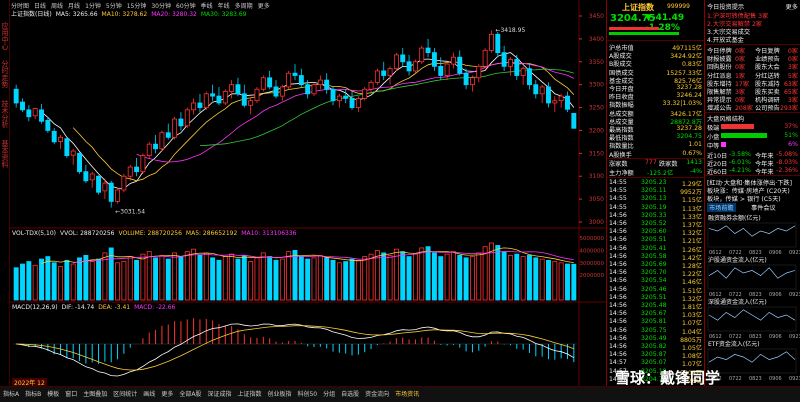  Describe the element at coordinates (695, 145) in the screenshot. I see `stat-value: 1.01` at that location.